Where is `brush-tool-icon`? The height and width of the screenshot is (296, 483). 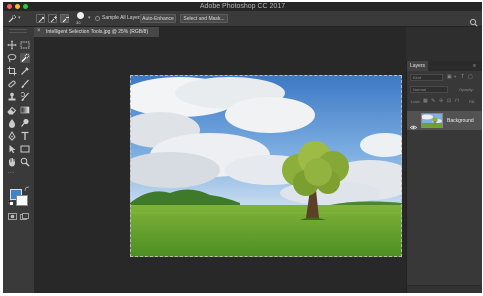 brush-tool-icon is located at coordinates (25, 84).